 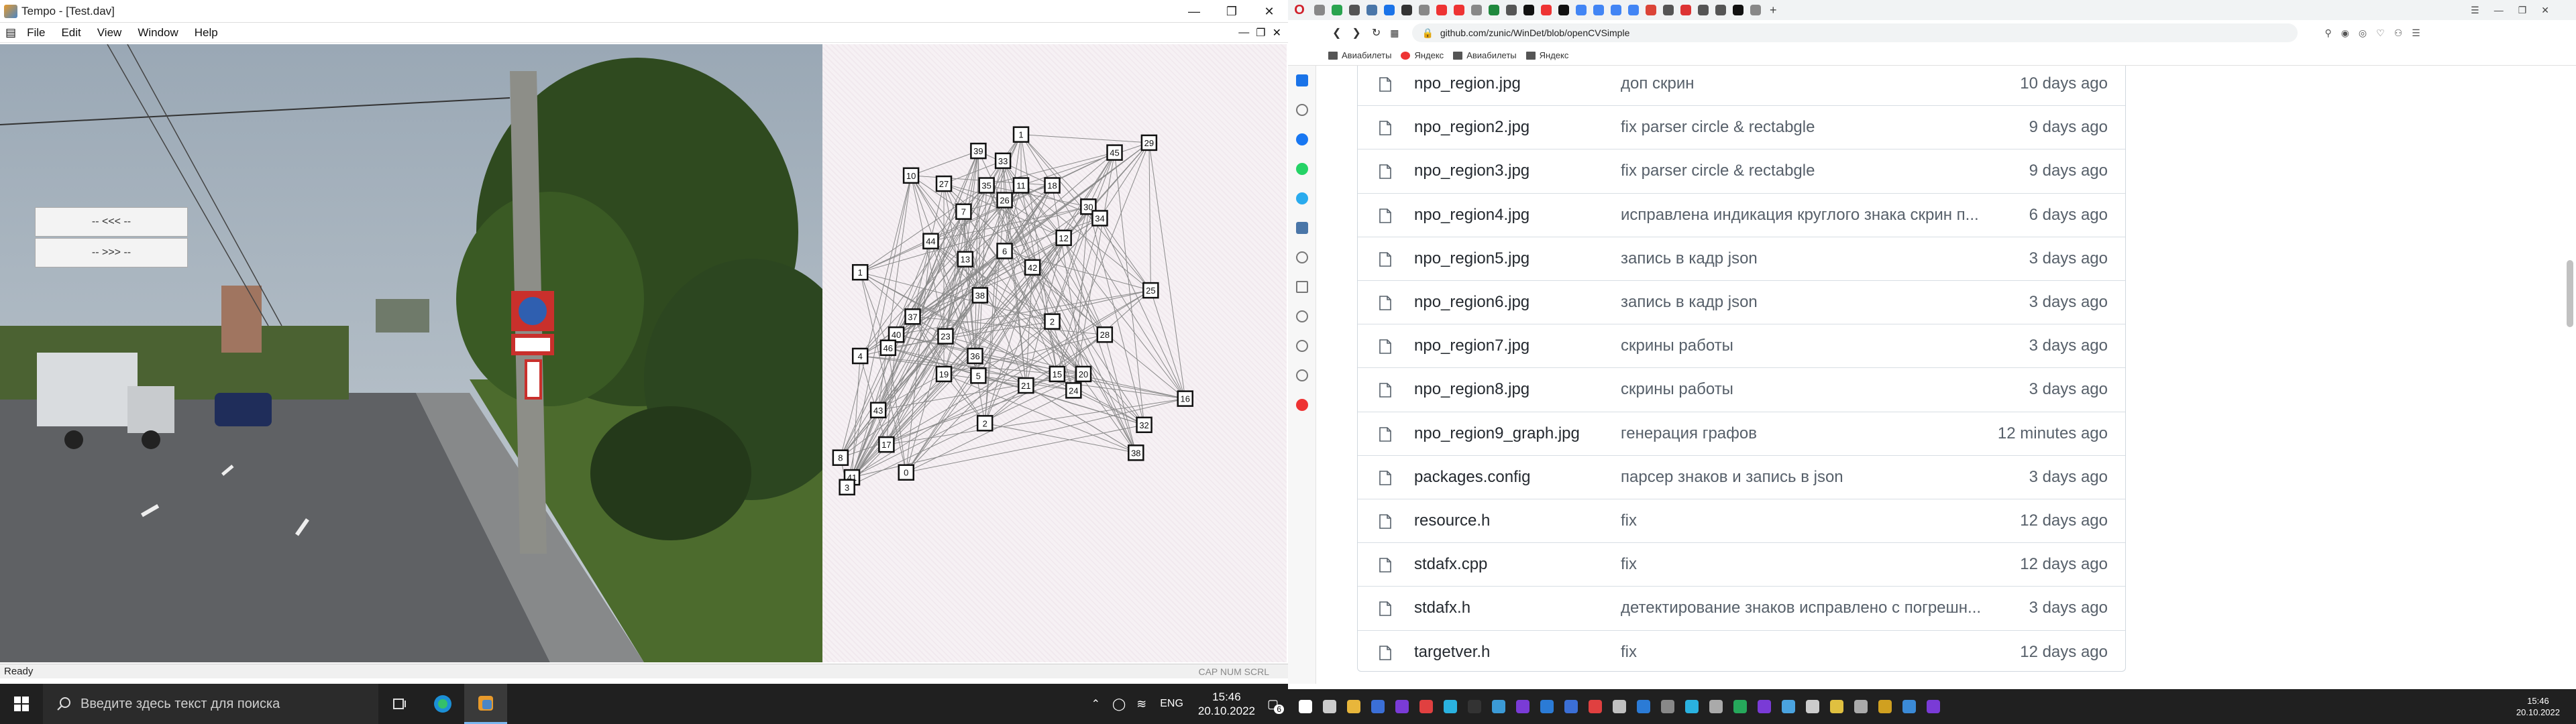 What do you see at coordinates (485, 704) in the screenshot?
I see `tempo-taskbar-icon` at bounding box center [485, 704].